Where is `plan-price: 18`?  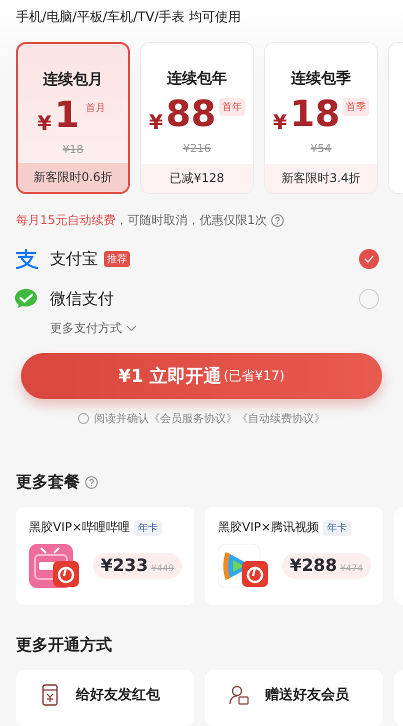 plan-price: 18 is located at coordinates (315, 115).